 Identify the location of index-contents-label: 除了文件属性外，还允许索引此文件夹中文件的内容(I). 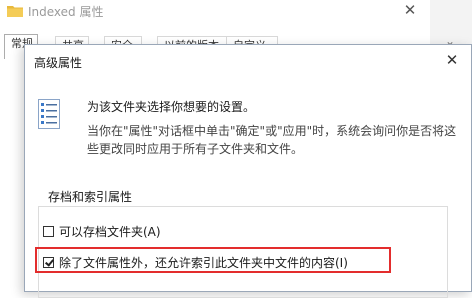
(203, 263).